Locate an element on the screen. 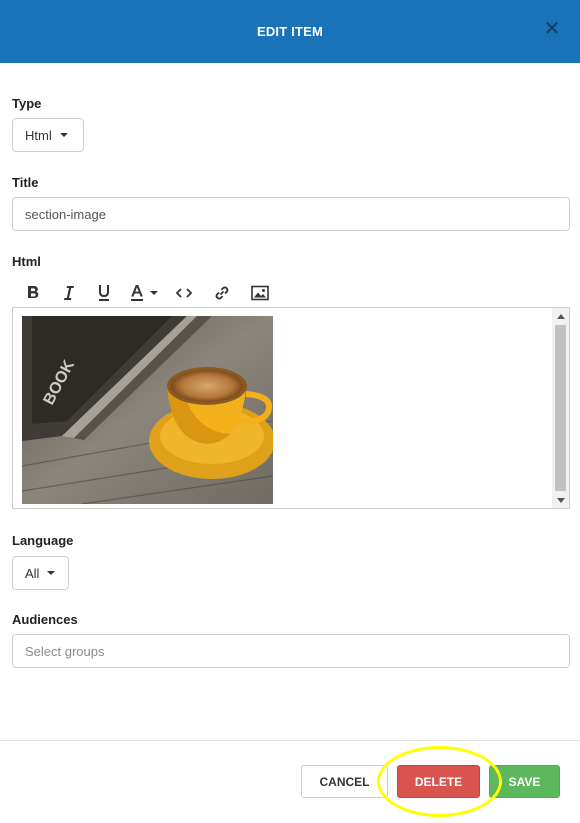  language-dropdown-value: All is located at coordinates (32, 573).